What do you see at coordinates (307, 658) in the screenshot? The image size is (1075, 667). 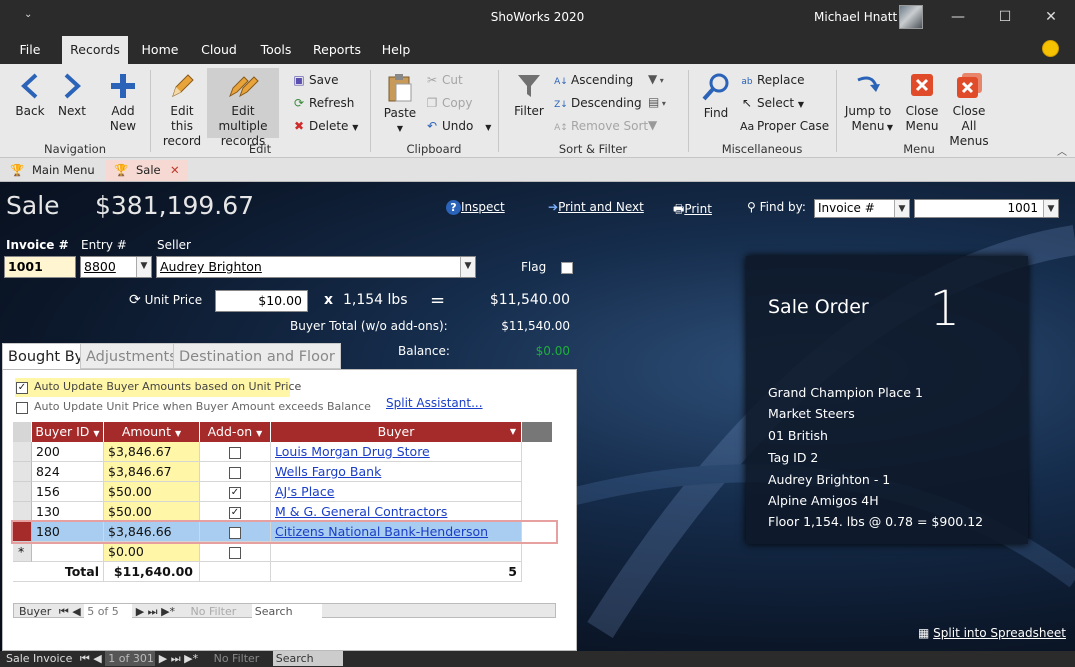 I see `status-search-input: Search` at bounding box center [307, 658].